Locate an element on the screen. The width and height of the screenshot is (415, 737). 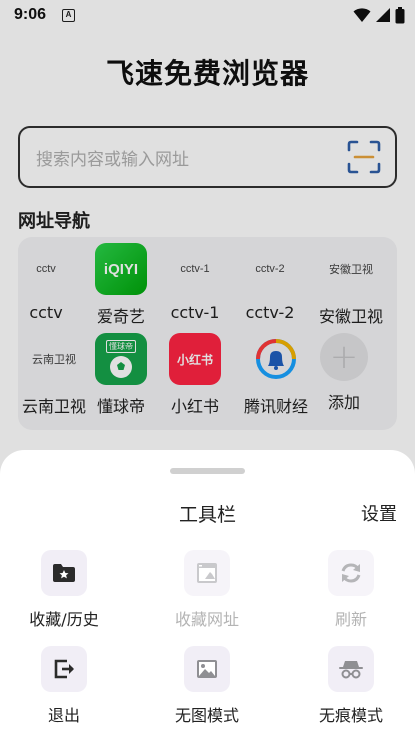
tool-favorites-history: 收藏/历史 is located at coordinates (64, 590).